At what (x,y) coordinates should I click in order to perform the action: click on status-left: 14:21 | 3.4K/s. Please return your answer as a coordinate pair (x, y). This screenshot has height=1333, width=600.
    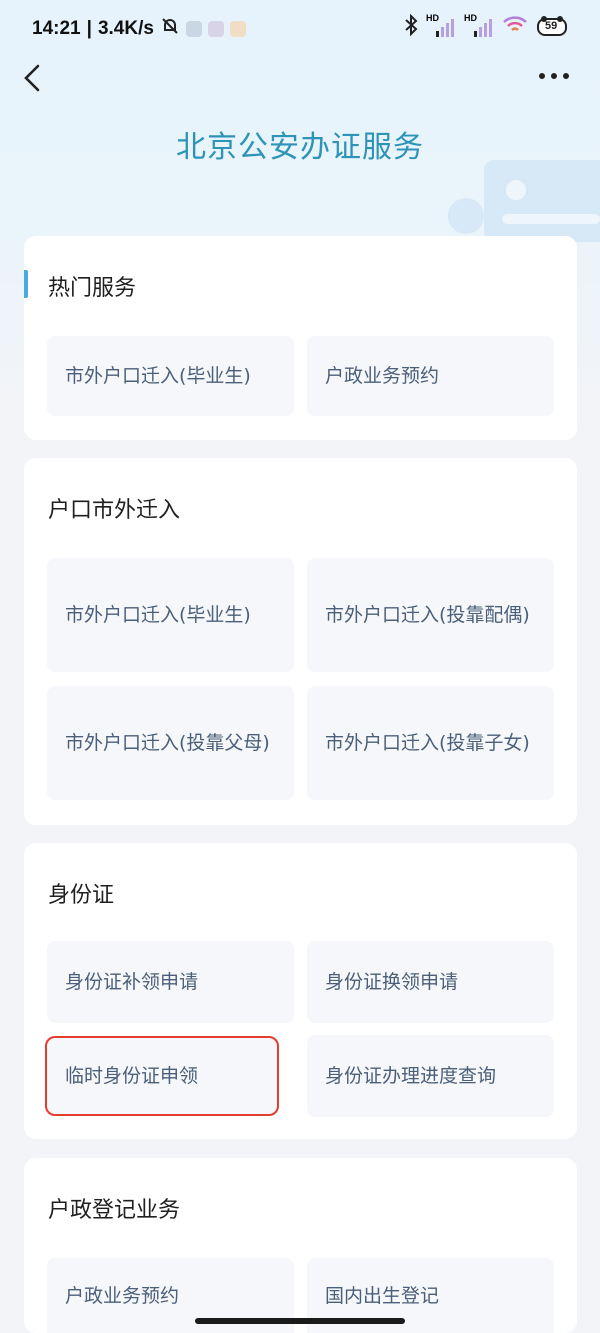
    Looking at the image, I should click on (139, 29).